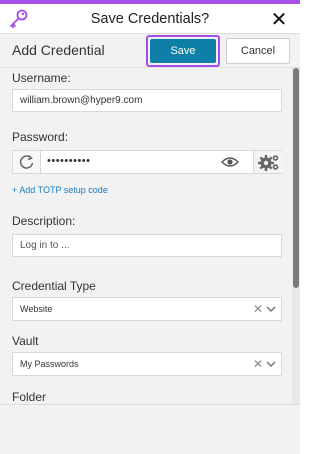  Describe the element at coordinates (36, 309) in the screenshot. I see `credential-type-value: Website` at that location.